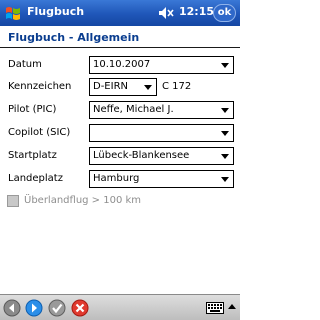 Image resolution: width=320 pixels, height=320 pixels. I want to click on landeplatz-label: Landeplatz, so click(35, 178).